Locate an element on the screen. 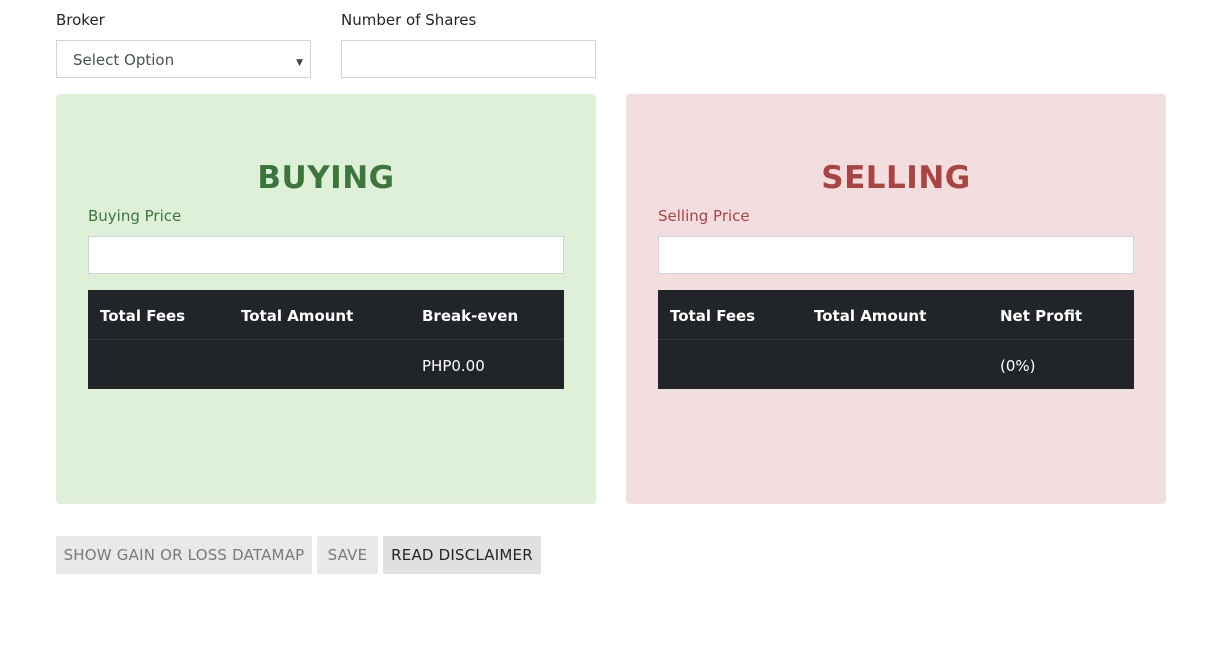  show-datamap-button: SHOW GAIN OR LOSS DATAMAP is located at coordinates (184, 555).